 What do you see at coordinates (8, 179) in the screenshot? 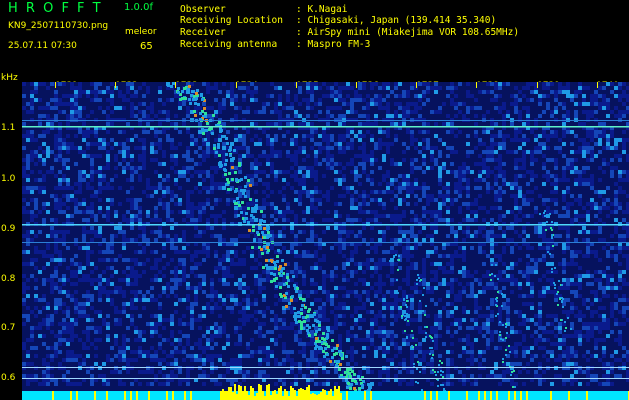
I see `y-tick-label: 1.0` at bounding box center [8, 179].